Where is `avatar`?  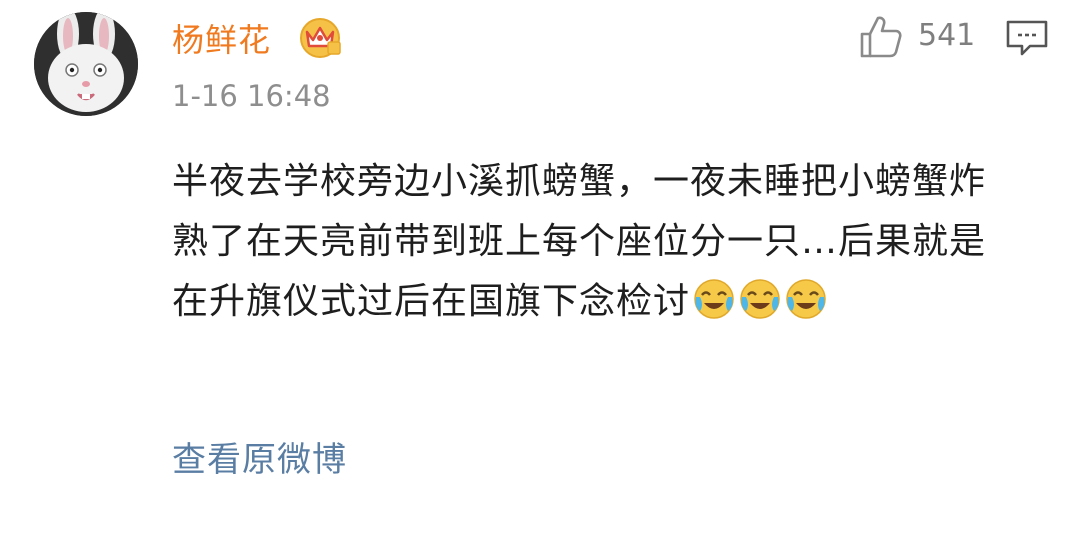 avatar is located at coordinates (86, 64).